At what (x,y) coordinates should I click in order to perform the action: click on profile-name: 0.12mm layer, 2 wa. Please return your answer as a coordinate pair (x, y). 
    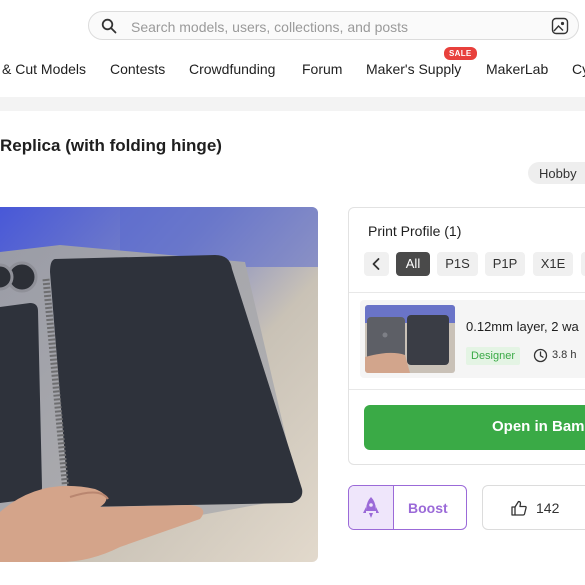
    Looking at the image, I should click on (522, 326).